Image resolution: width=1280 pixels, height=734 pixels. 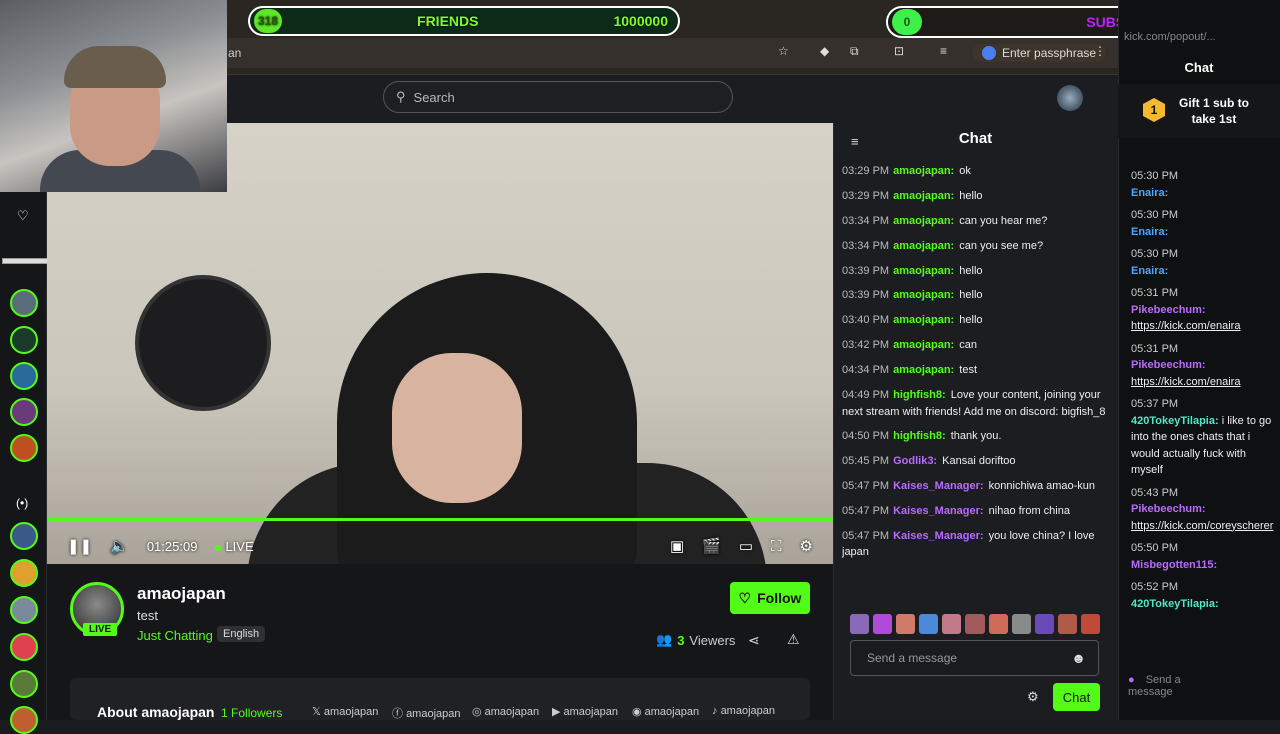 I want to click on category-link: Just Chatting, so click(x=175, y=635).